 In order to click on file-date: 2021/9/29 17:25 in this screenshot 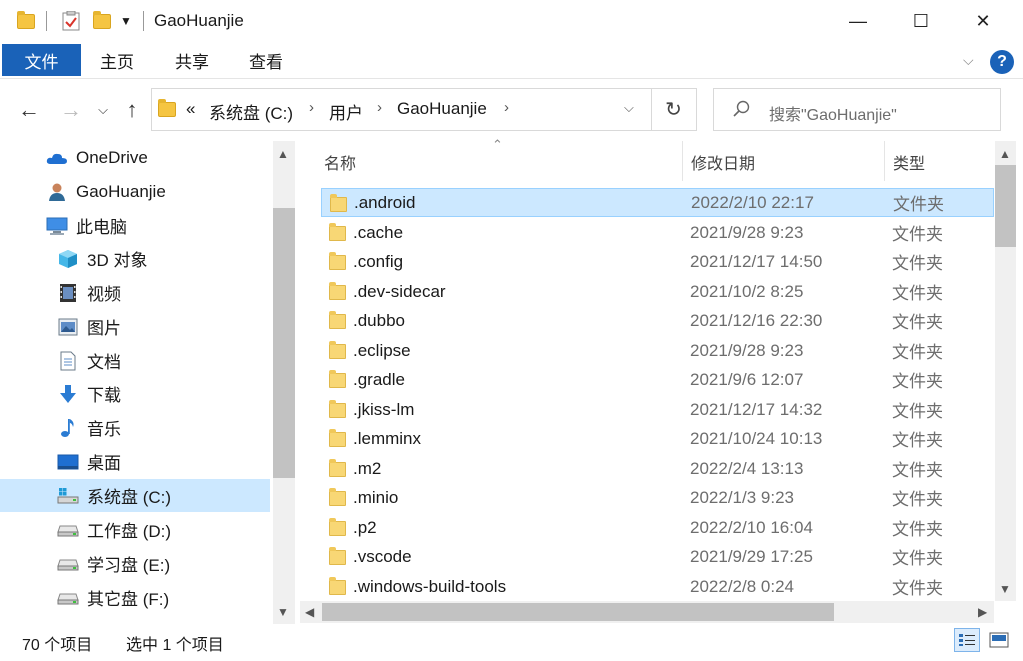, I will do `click(751, 556)`.